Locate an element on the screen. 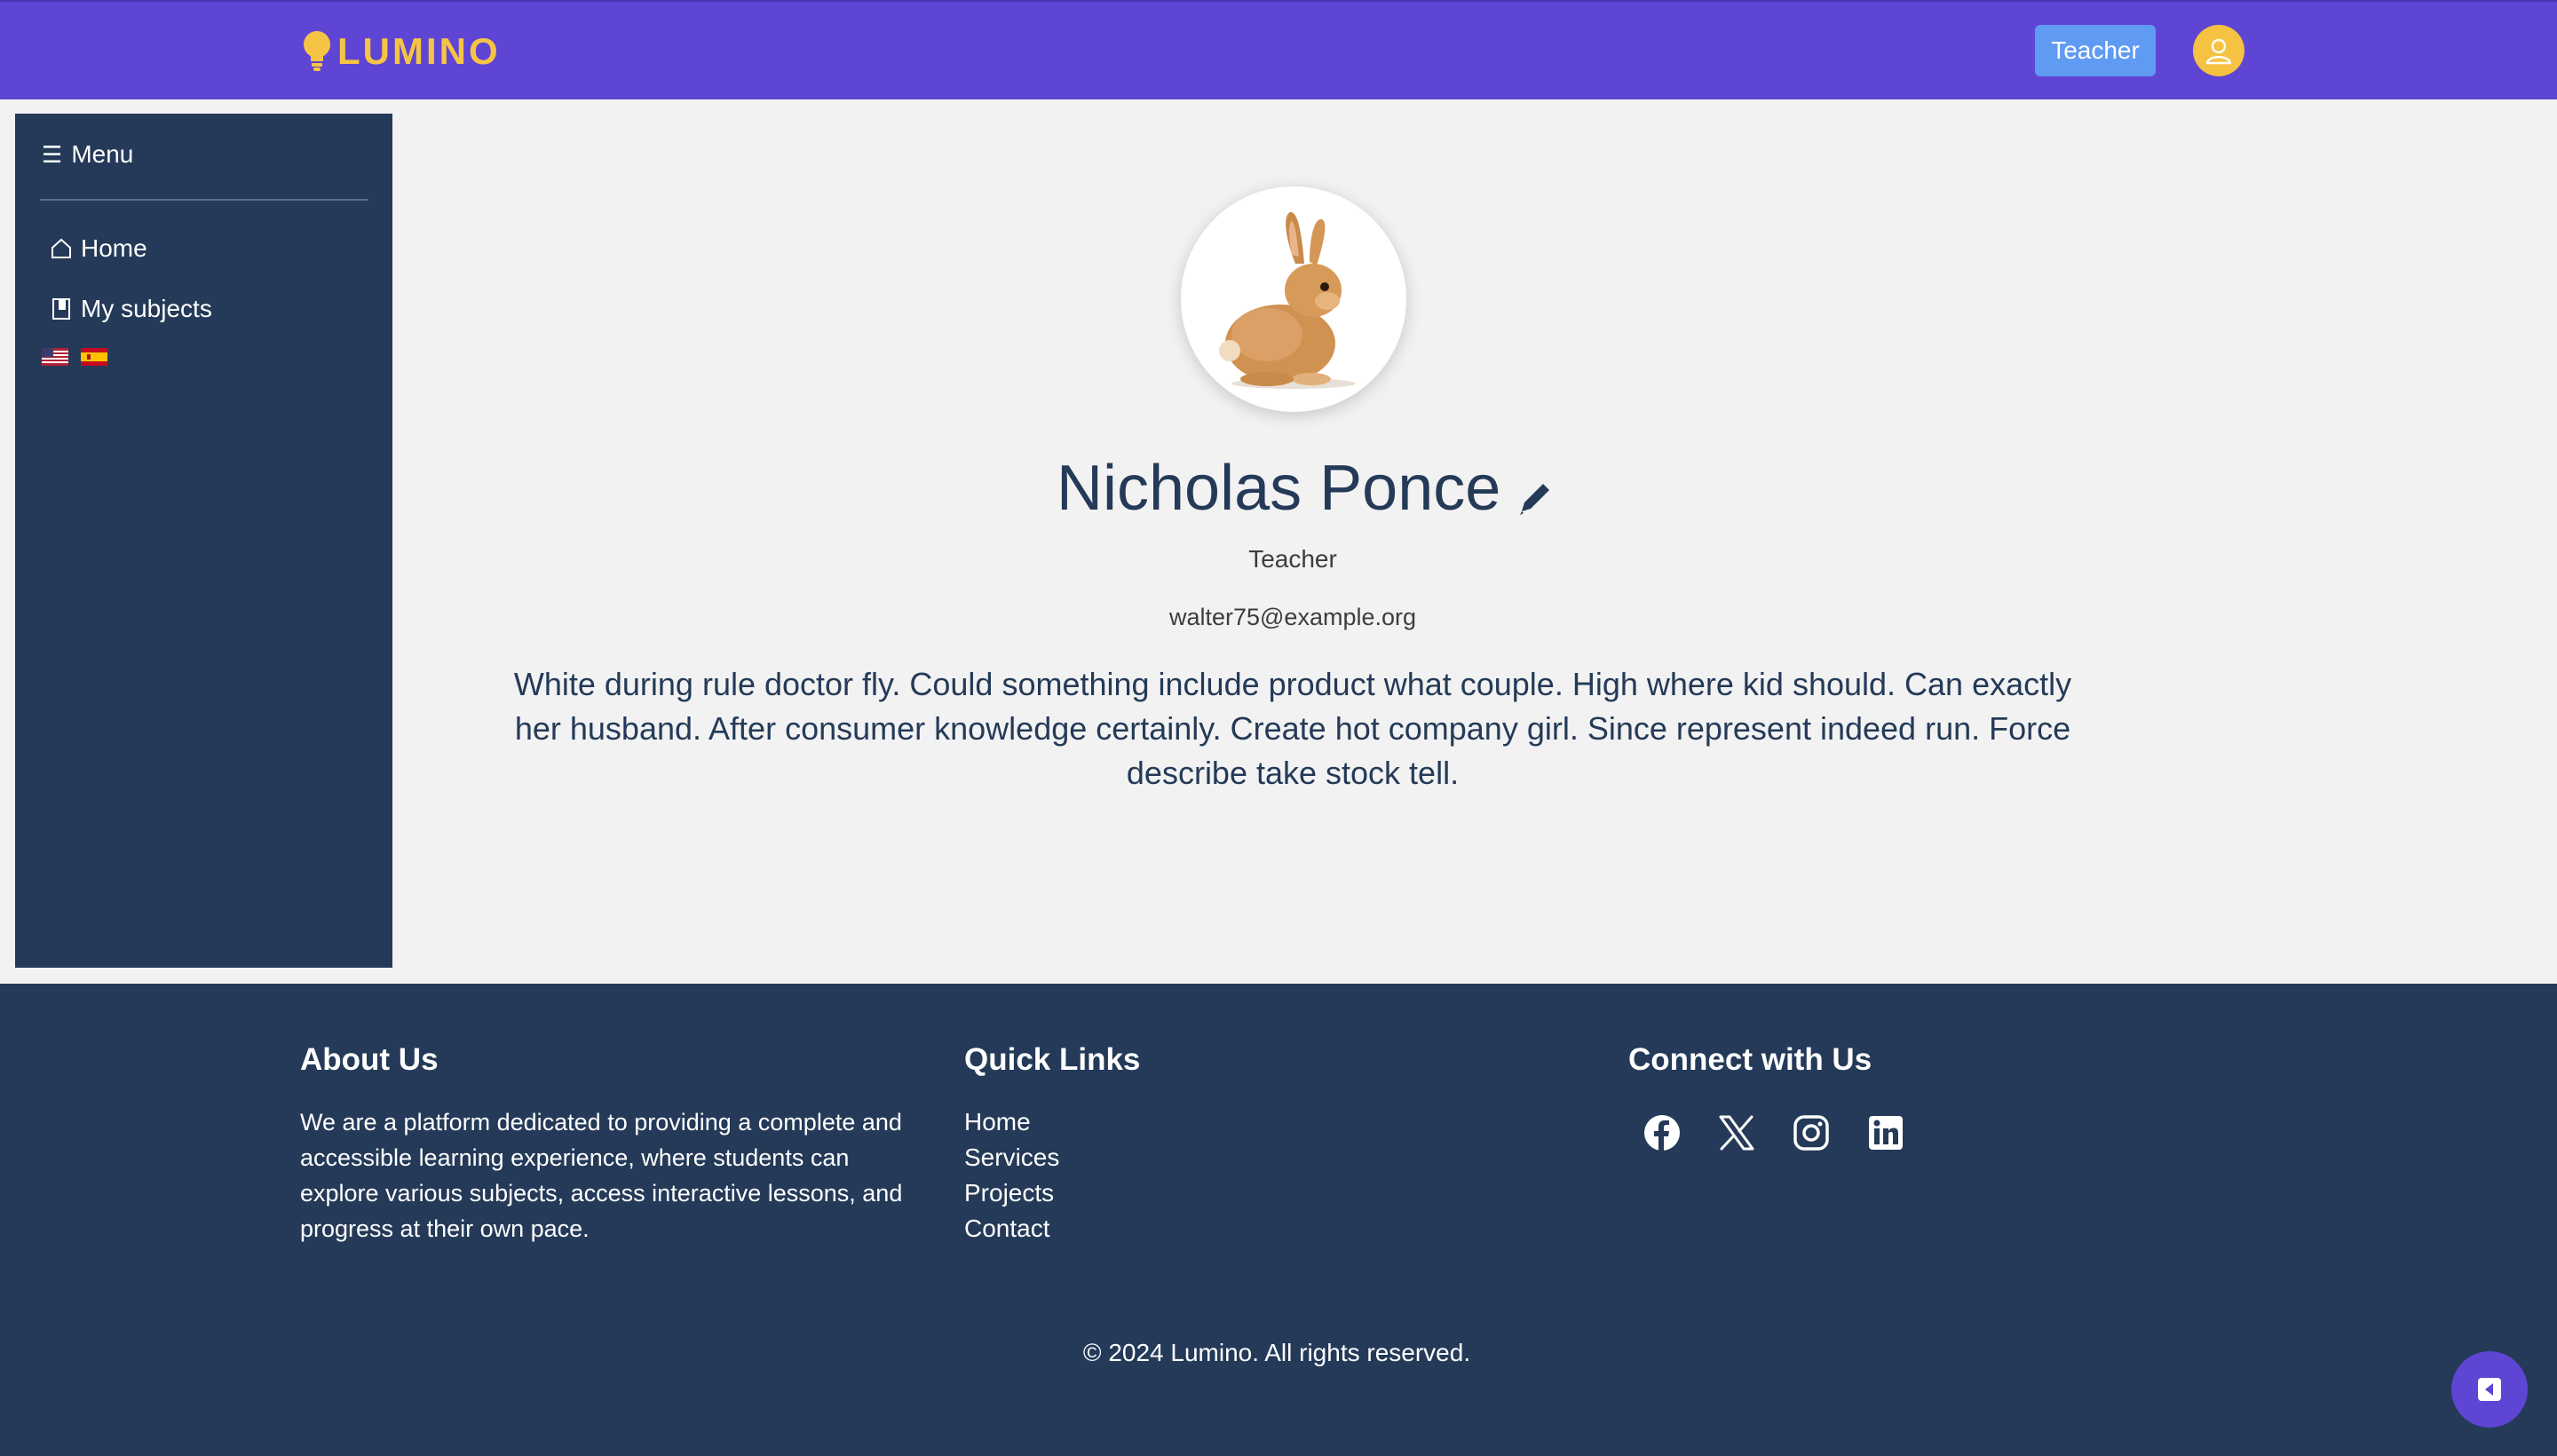 This screenshot has height=1456, width=2557. quick-links-title: Quick Links is located at coordinates (1052, 1059).